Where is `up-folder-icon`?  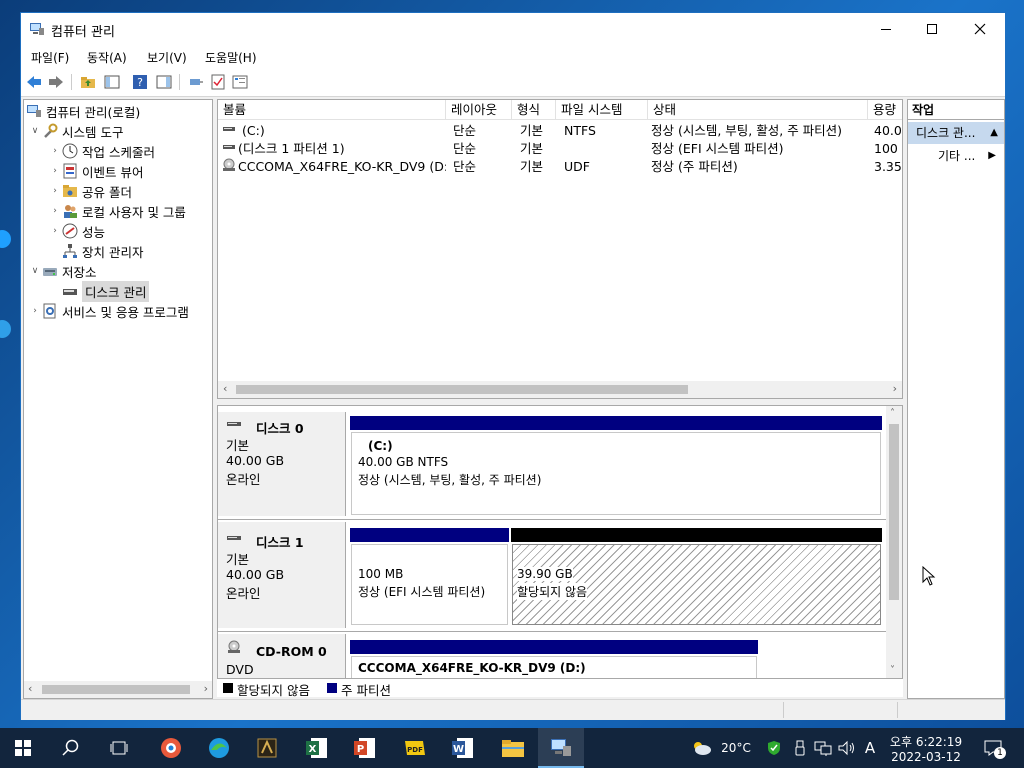
up-folder-icon is located at coordinates (88, 82).